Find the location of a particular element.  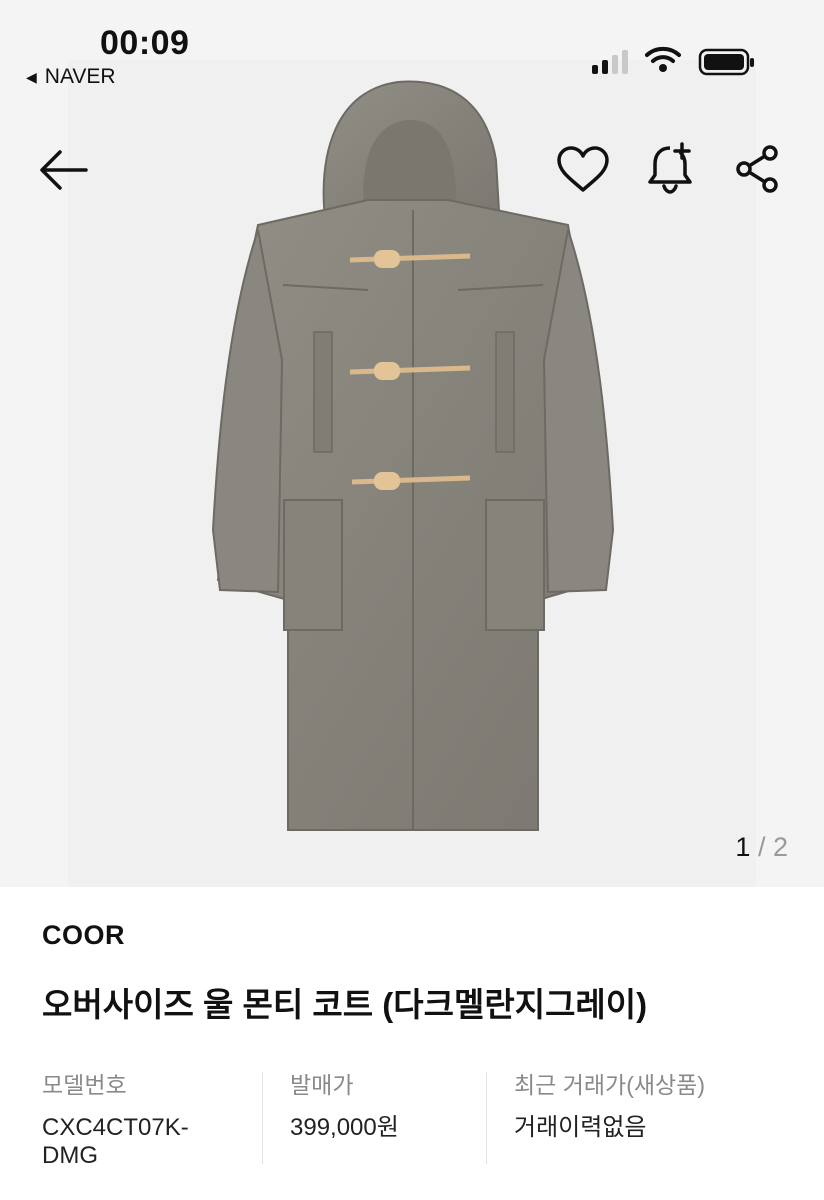

spec-value: CXC4CT07K- DMG is located at coordinates (115, 1141).